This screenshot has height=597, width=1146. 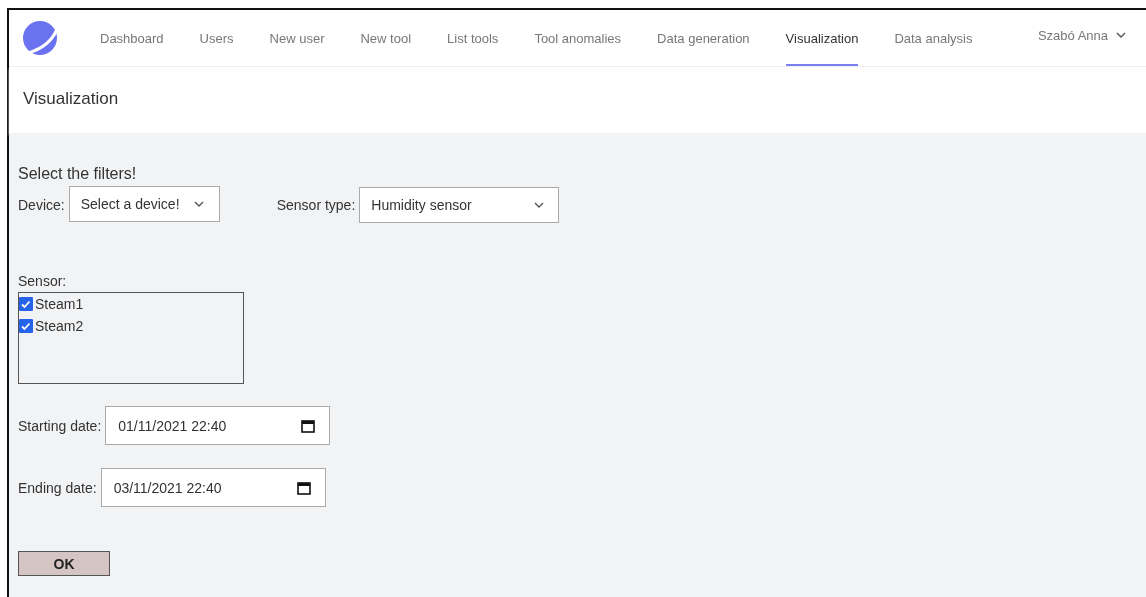 I want to click on nav-link: Data generation, so click(x=703, y=38).